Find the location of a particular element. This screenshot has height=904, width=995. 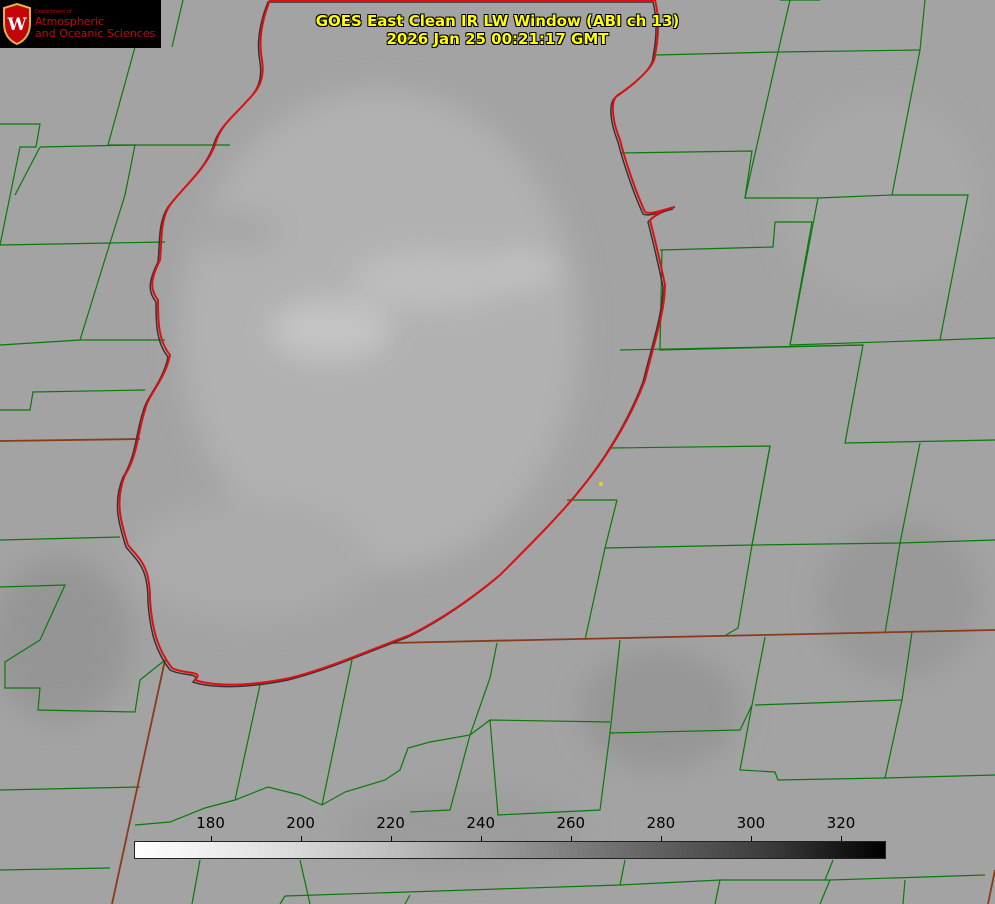

colorbar-tick-labels: 180 200 220 240 260 280 300 320 is located at coordinates (497, 824).